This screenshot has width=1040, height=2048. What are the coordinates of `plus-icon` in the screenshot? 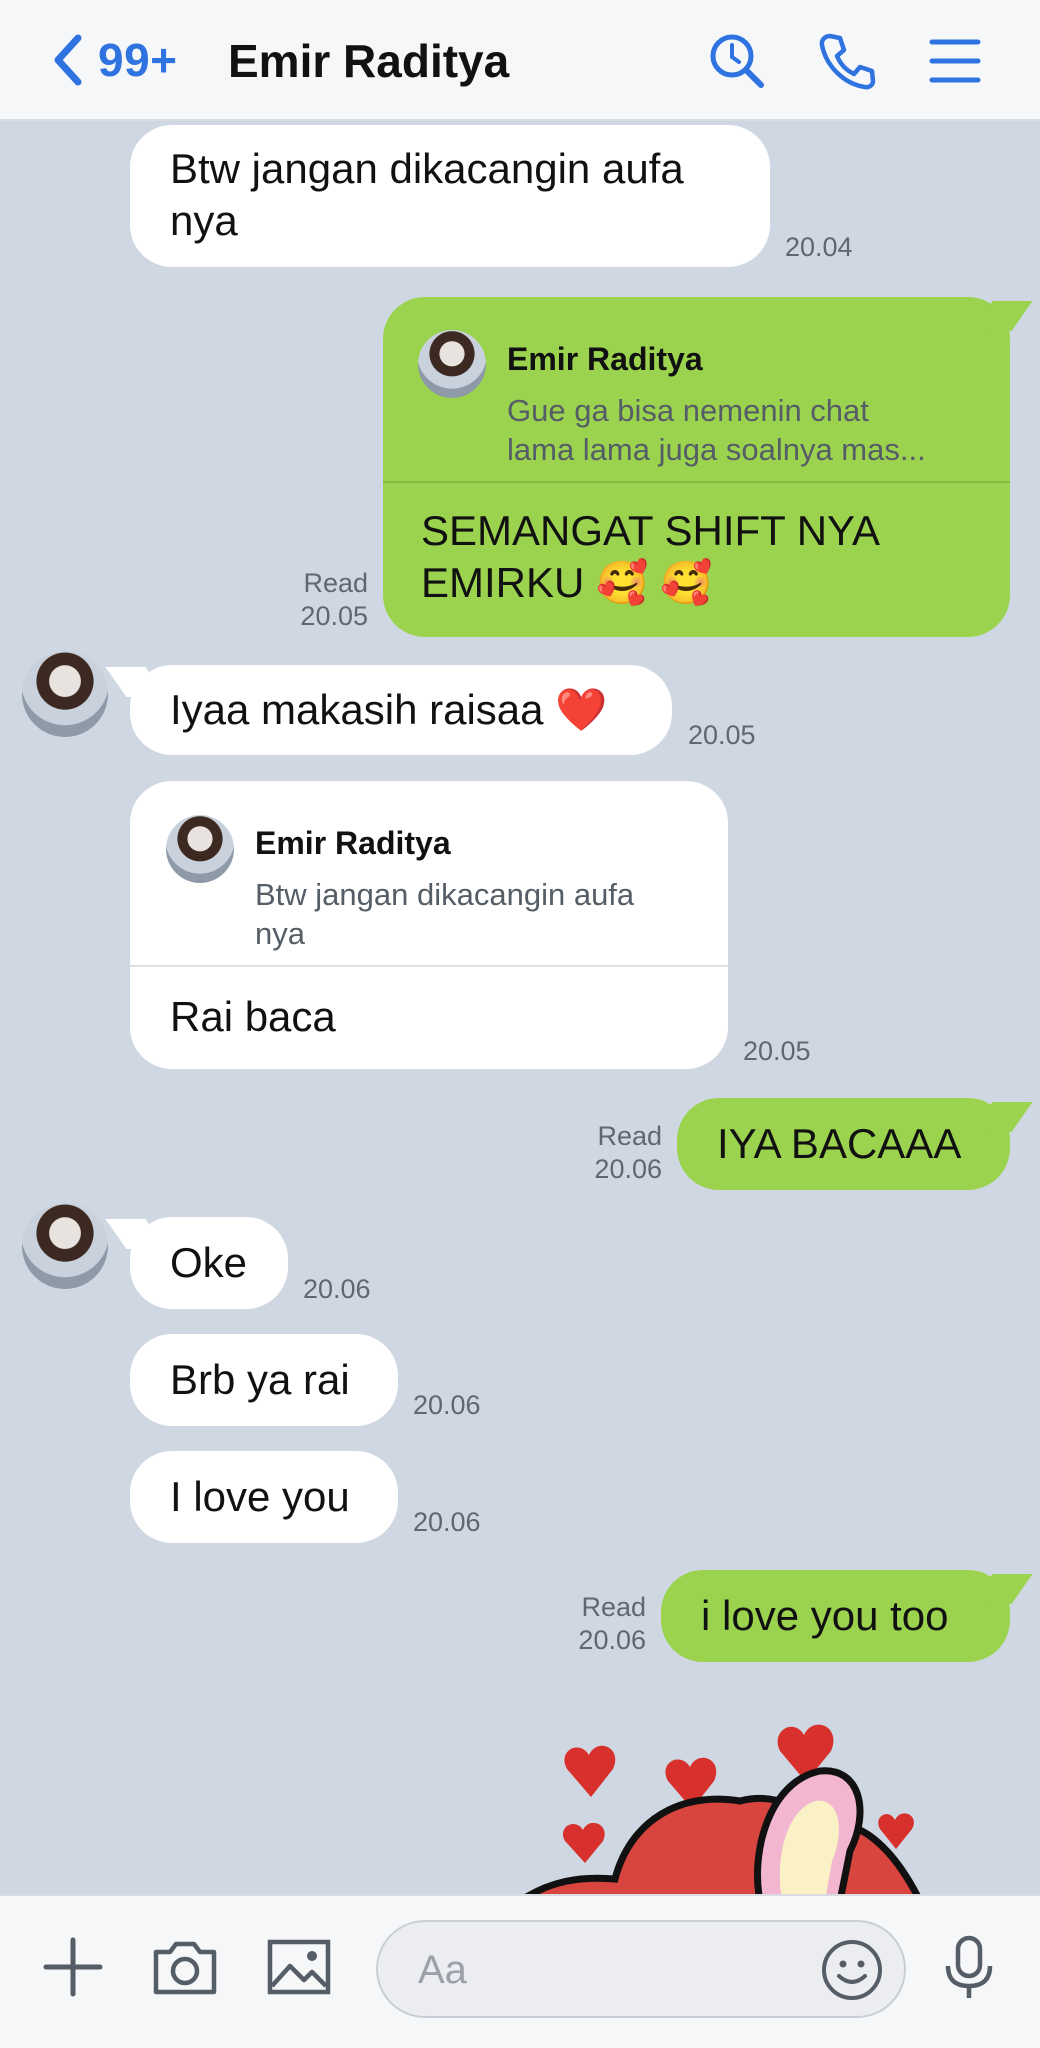 It's located at (73, 1967).